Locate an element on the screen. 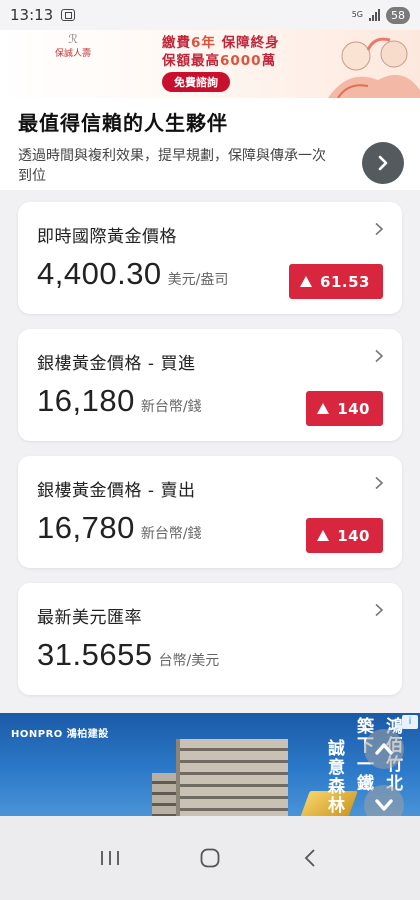 This screenshot has height=900, width=420. recent-apps-icon is located at coordinates (110, 858).